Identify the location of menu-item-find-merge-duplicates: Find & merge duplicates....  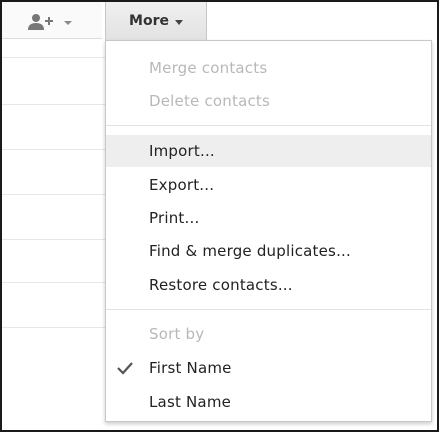
(268, 251).